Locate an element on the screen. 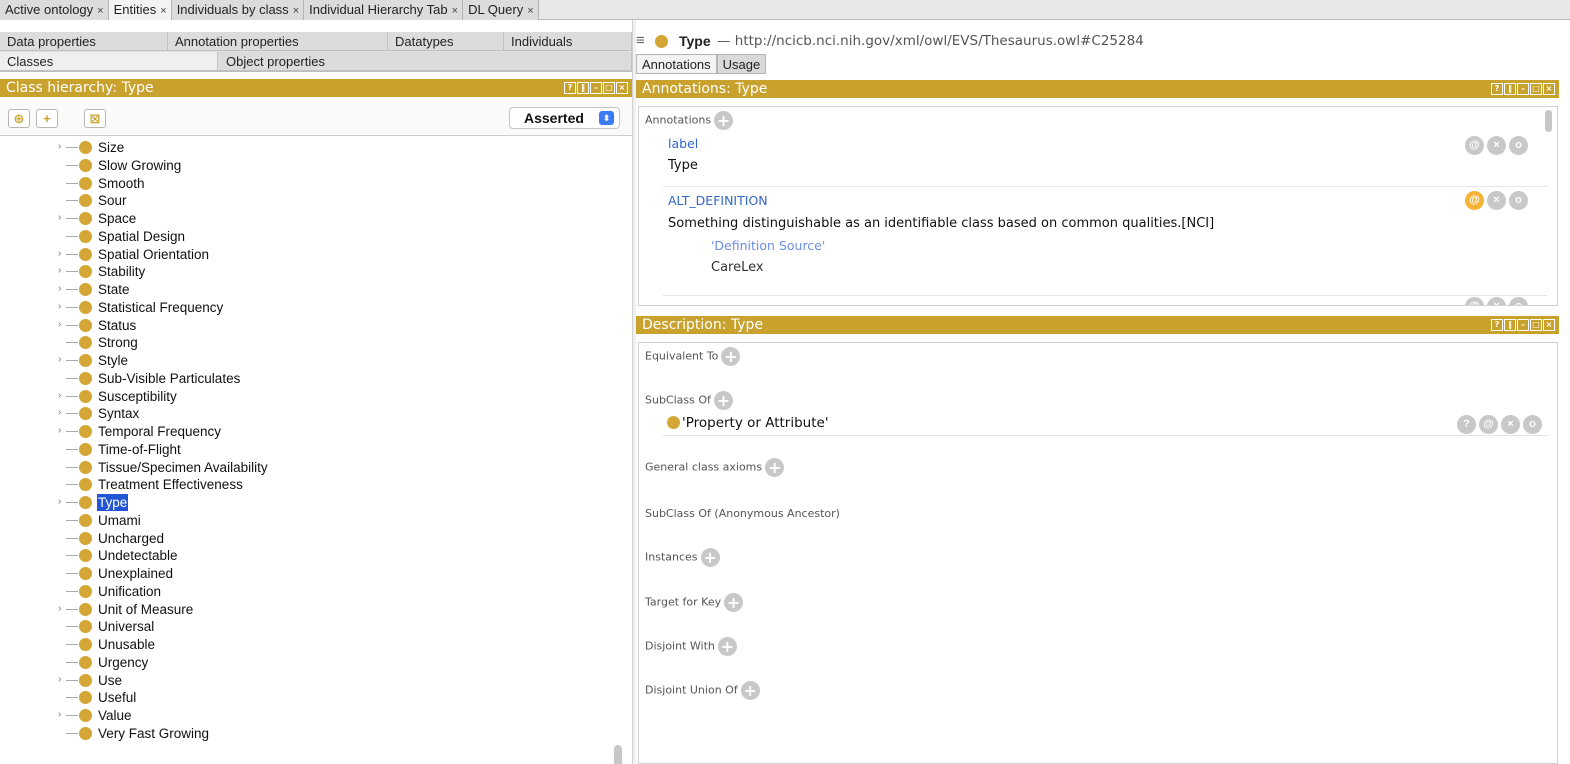  tree-node: Urgency is located at coordinates (300, 662).